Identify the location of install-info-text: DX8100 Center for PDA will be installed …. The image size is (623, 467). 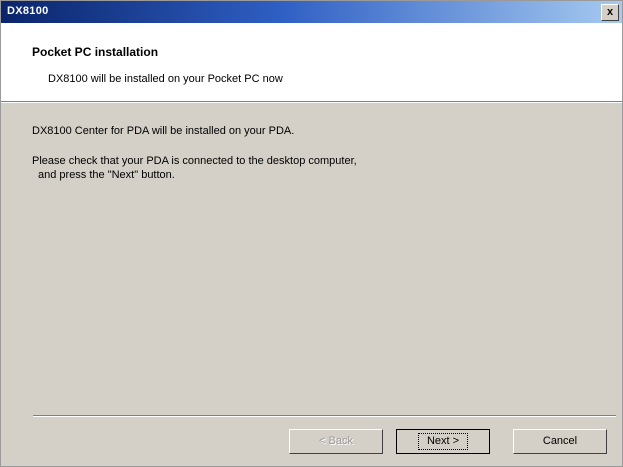
(163, 131).